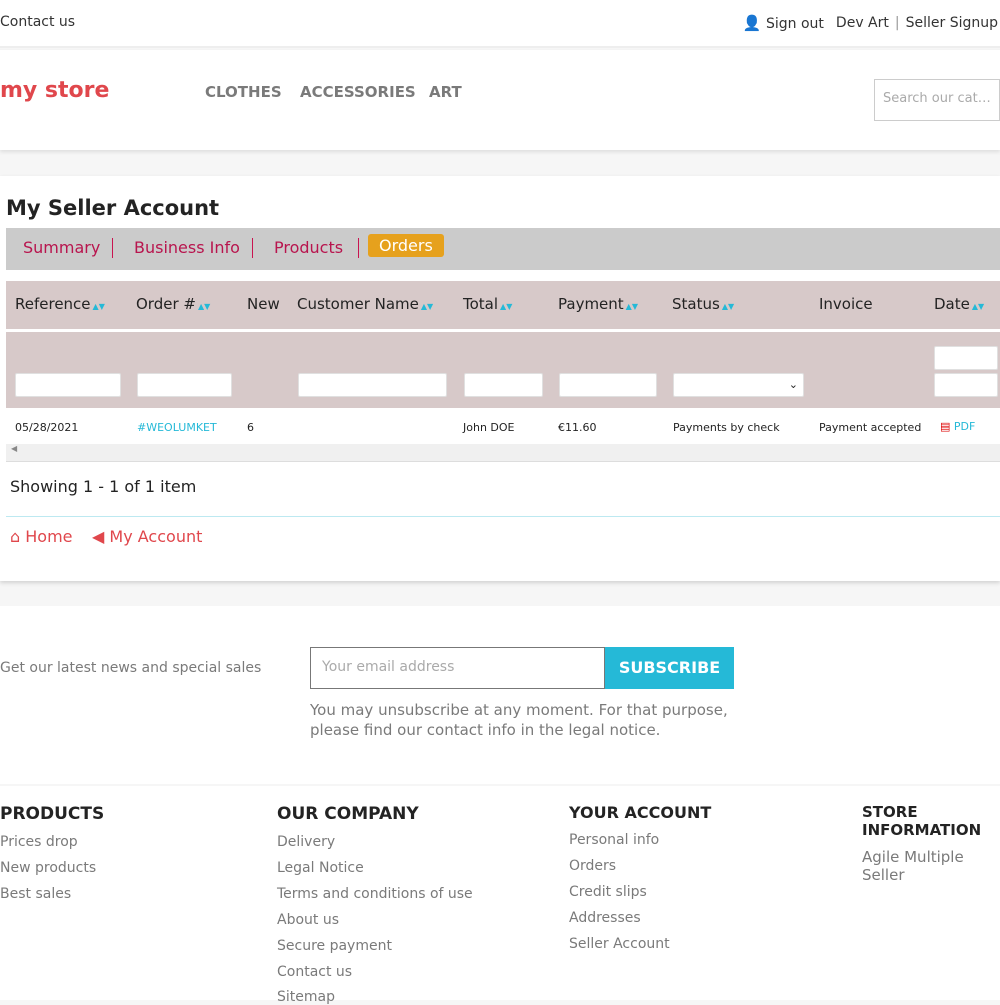 The width and height of the screenshot is (1000, 1005). I want to click on user-name-link: Dev Art, so click(862, 23).